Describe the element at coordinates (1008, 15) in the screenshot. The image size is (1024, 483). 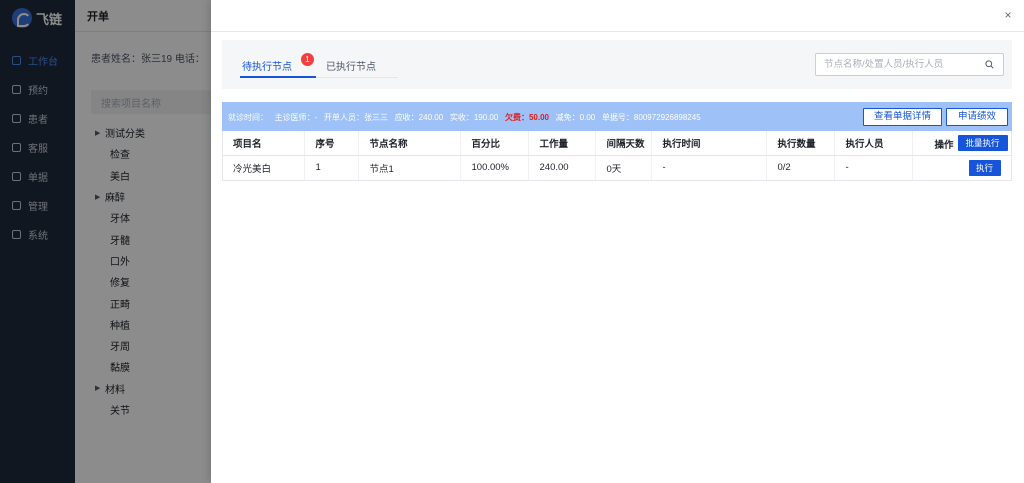
I see `close-icon: ×` at that location.